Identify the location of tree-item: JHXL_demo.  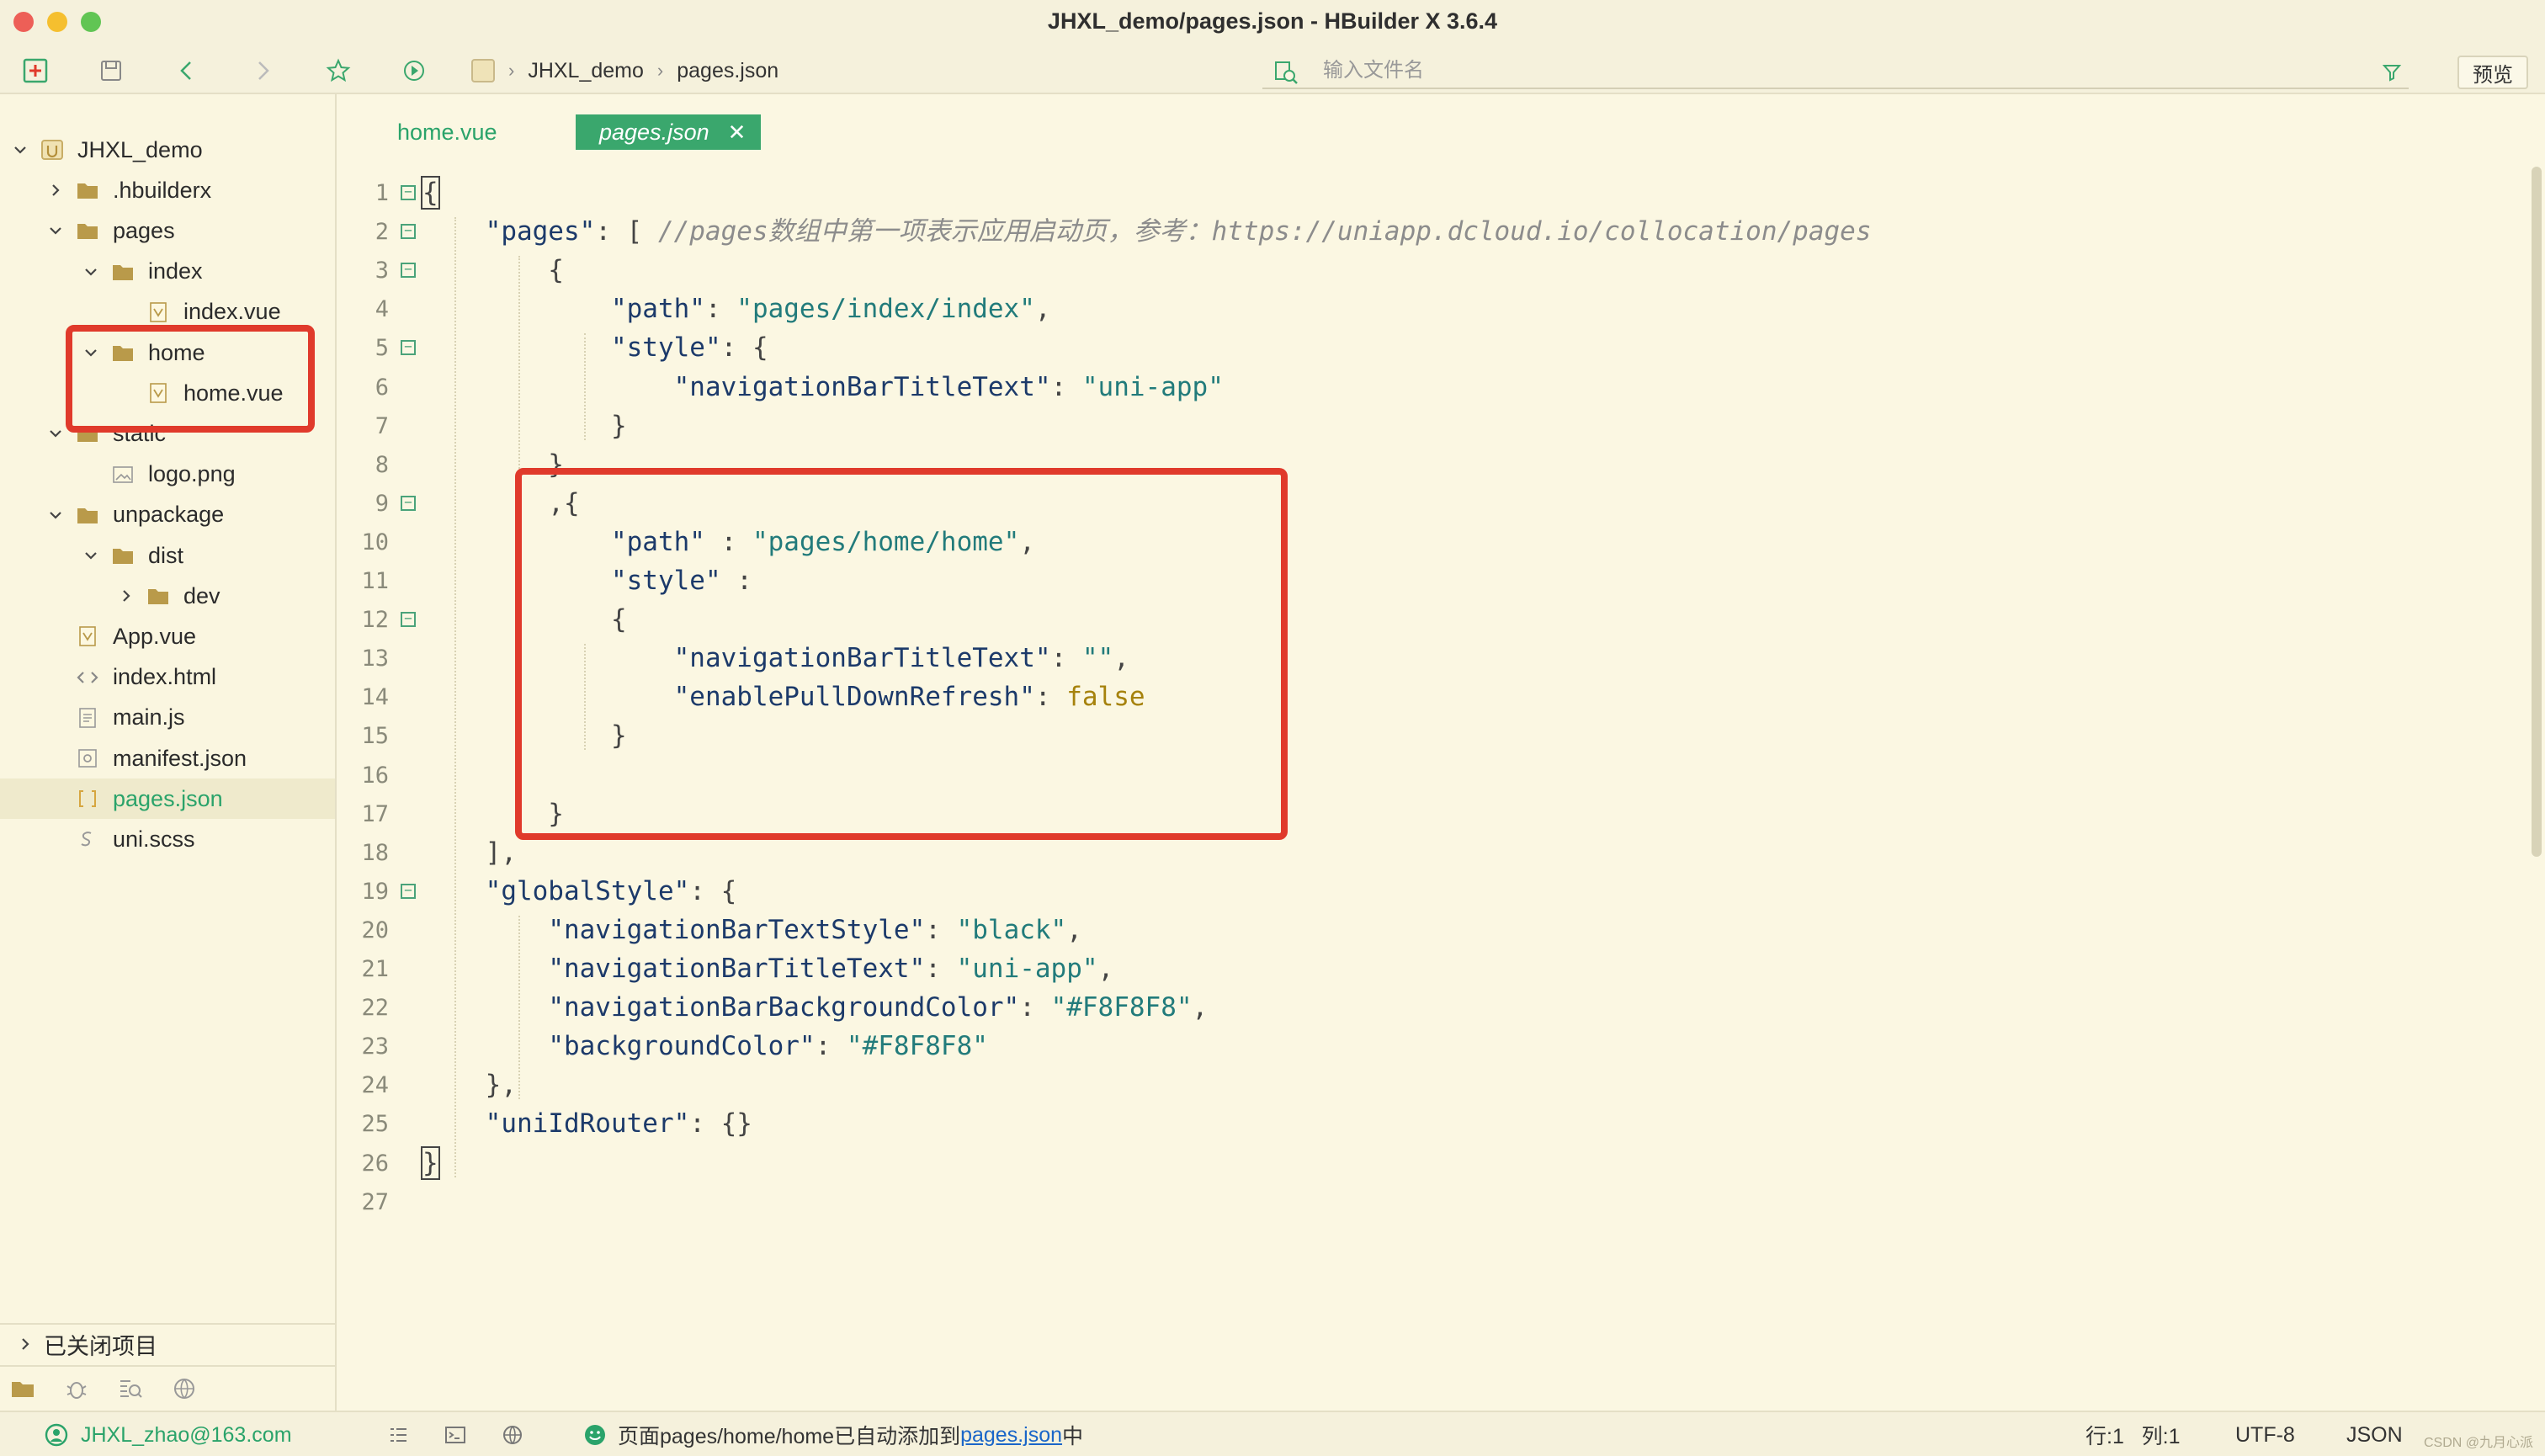
(167, 150).